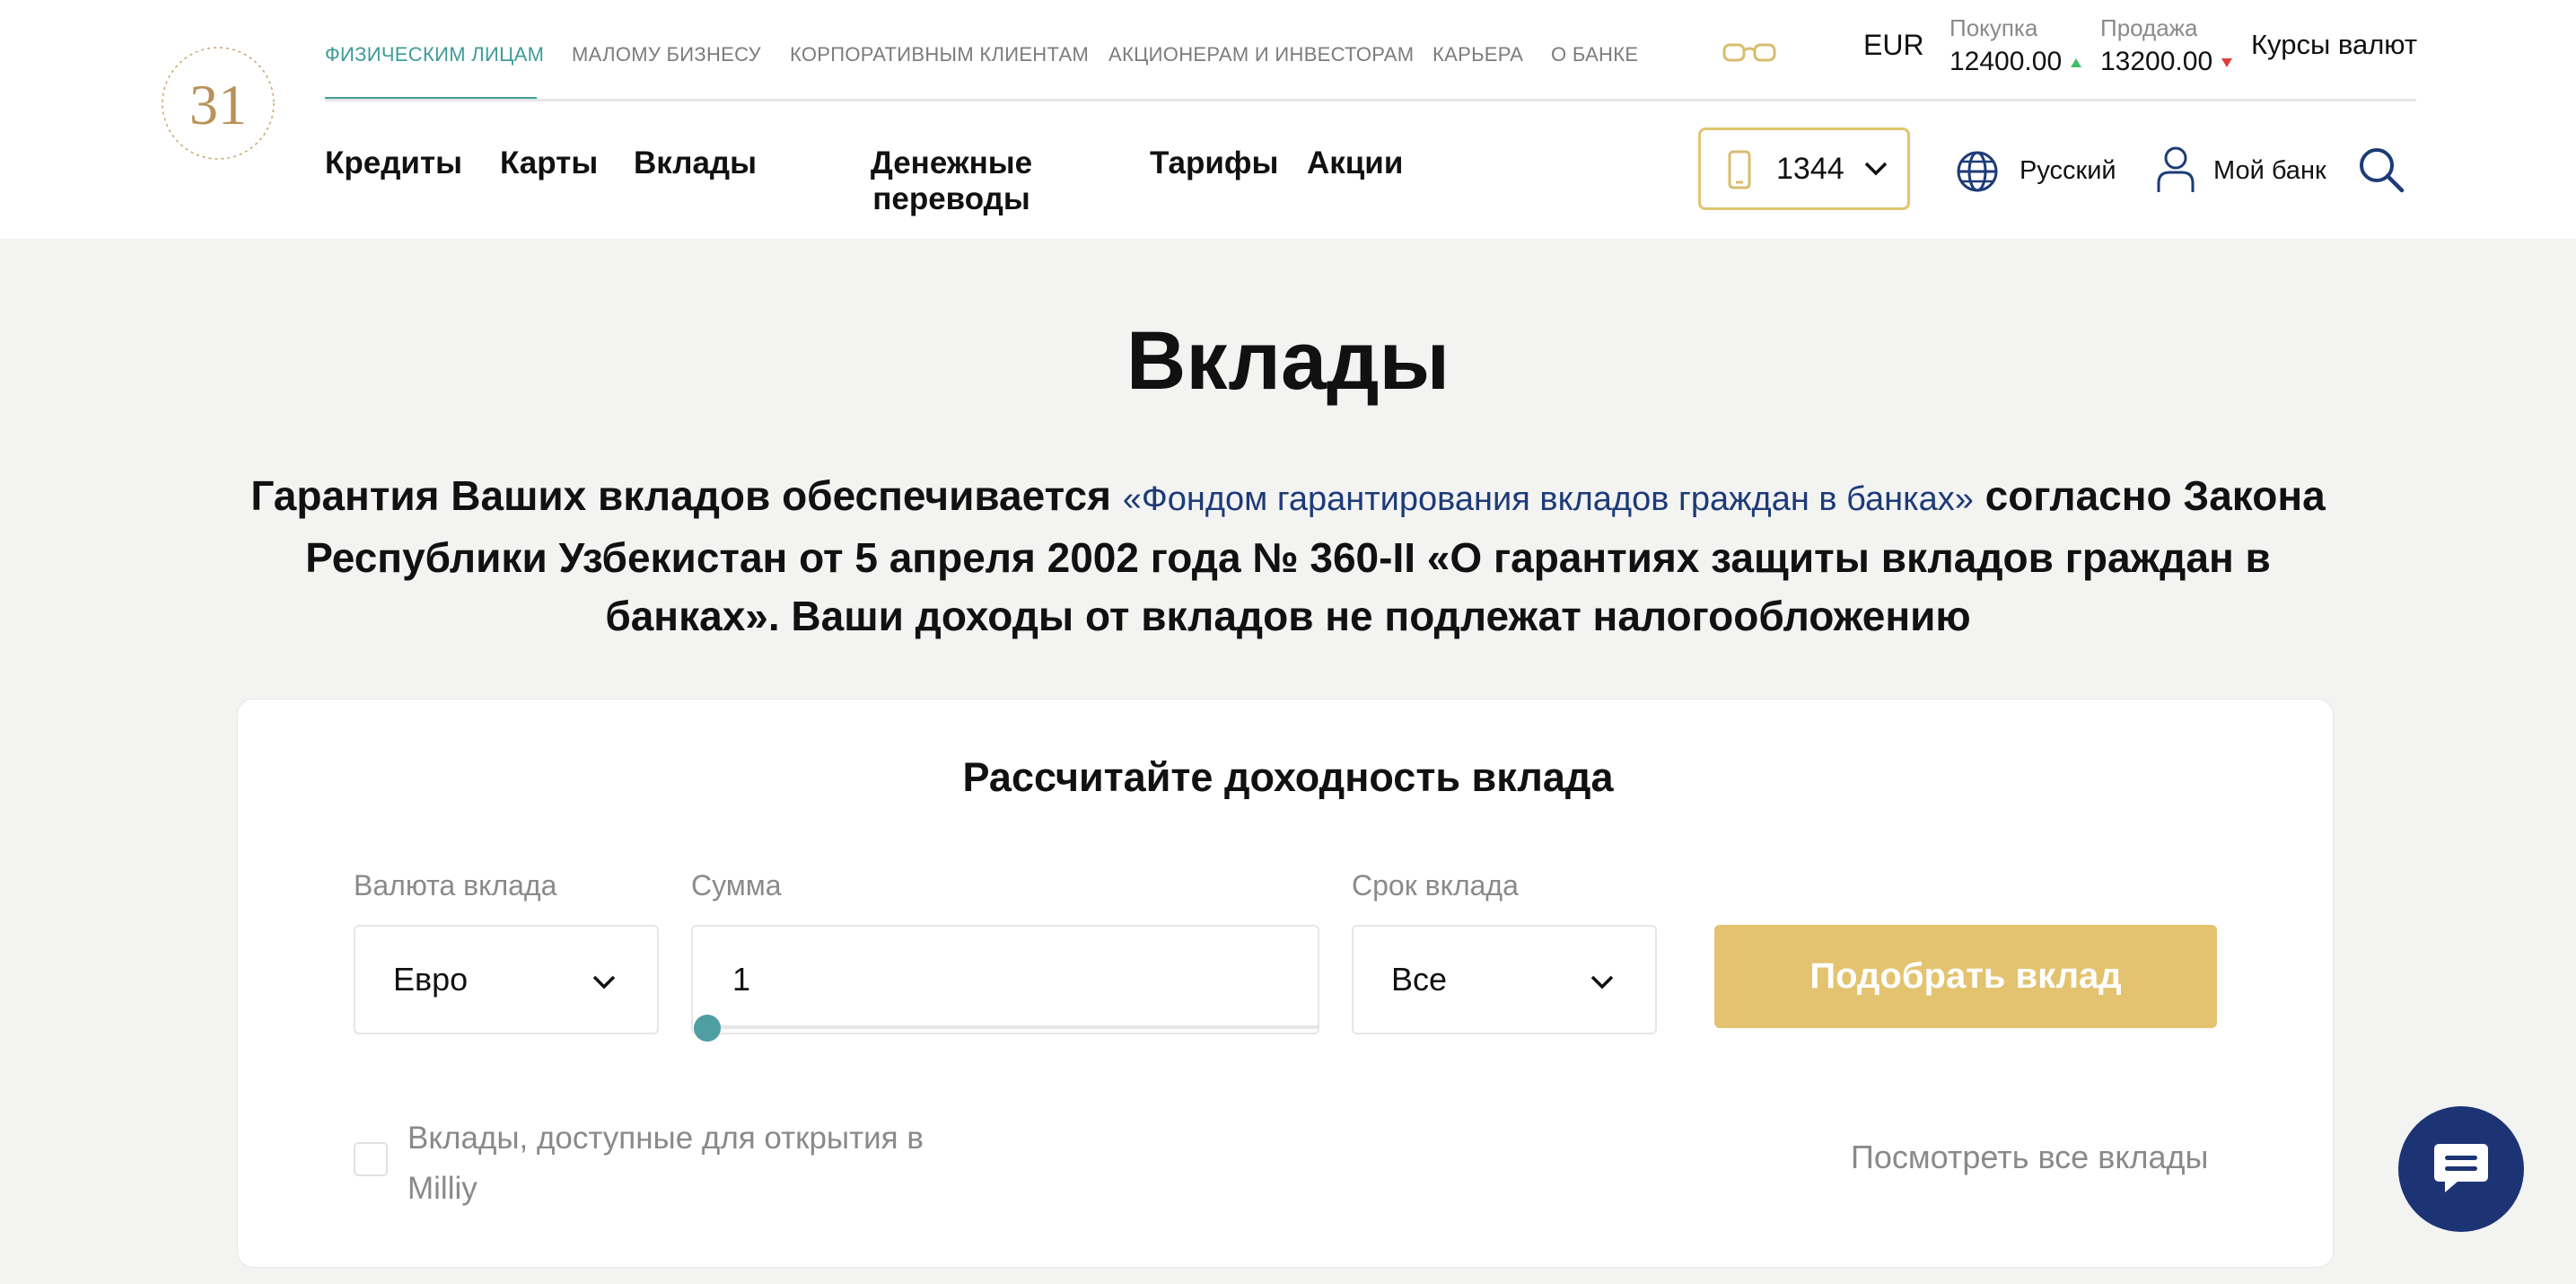 Image resolution: width=2576 pixels, height=1284 pixels. Describe the element at coordinates (2016, 62) in the screenshot. I see `buy-value: 12400.00` at that location.